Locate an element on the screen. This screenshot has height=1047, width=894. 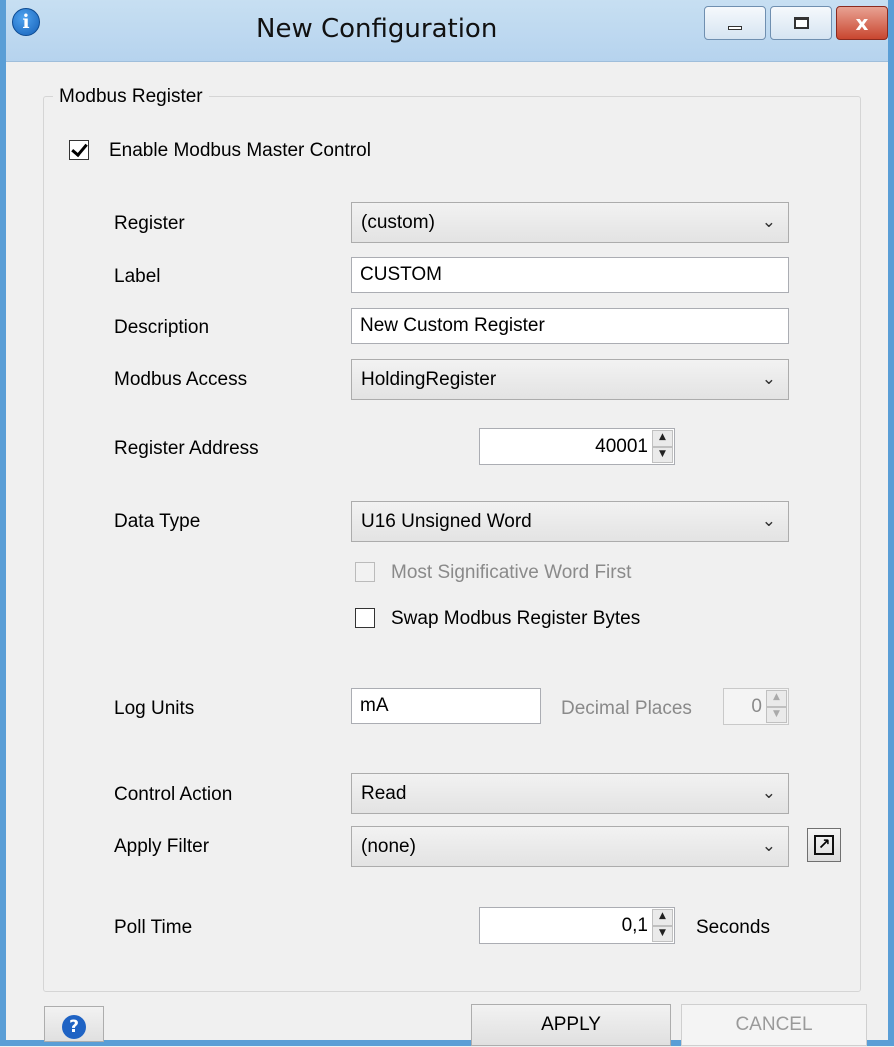
help-button: ? is located at coordinates (74, 1024).